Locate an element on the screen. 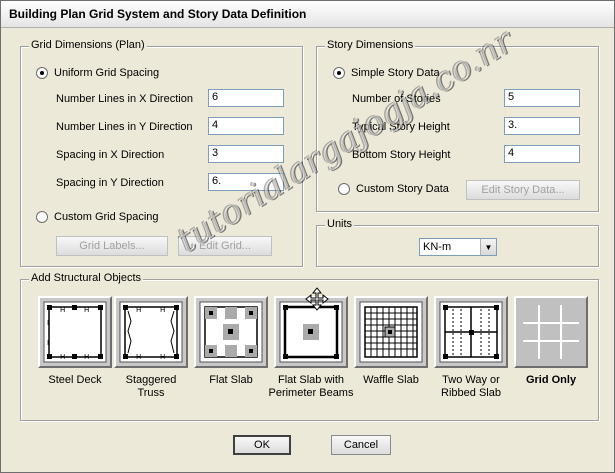  waffle-slab-icon is located at coordinates (391, 332).